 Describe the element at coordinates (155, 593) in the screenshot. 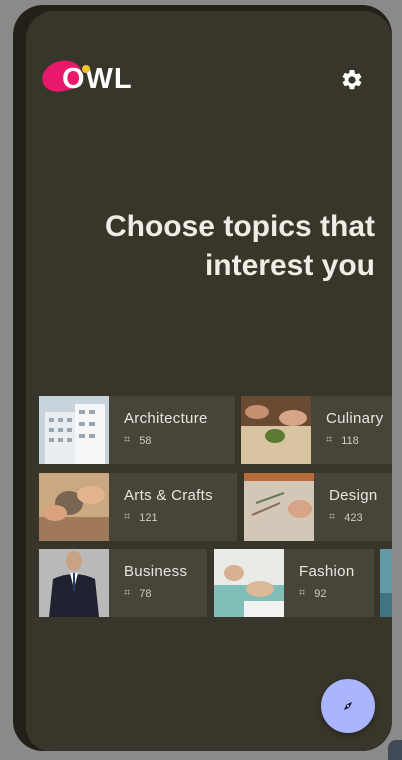

I see `topic-count-row: ⌗ 78` at that location.